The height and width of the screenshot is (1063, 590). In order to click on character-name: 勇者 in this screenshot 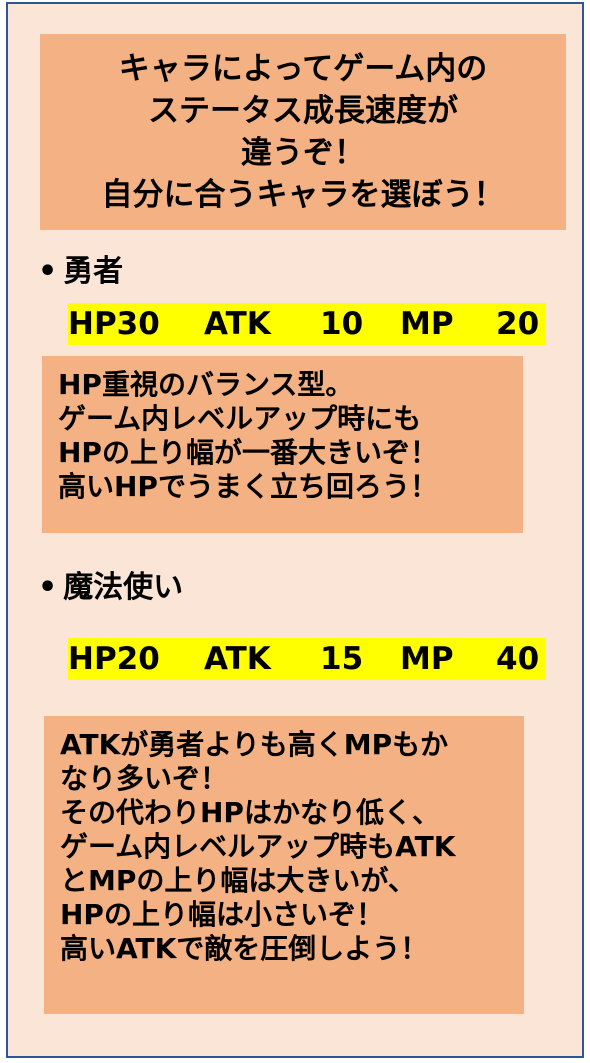, I will do `click(93, 271)`.